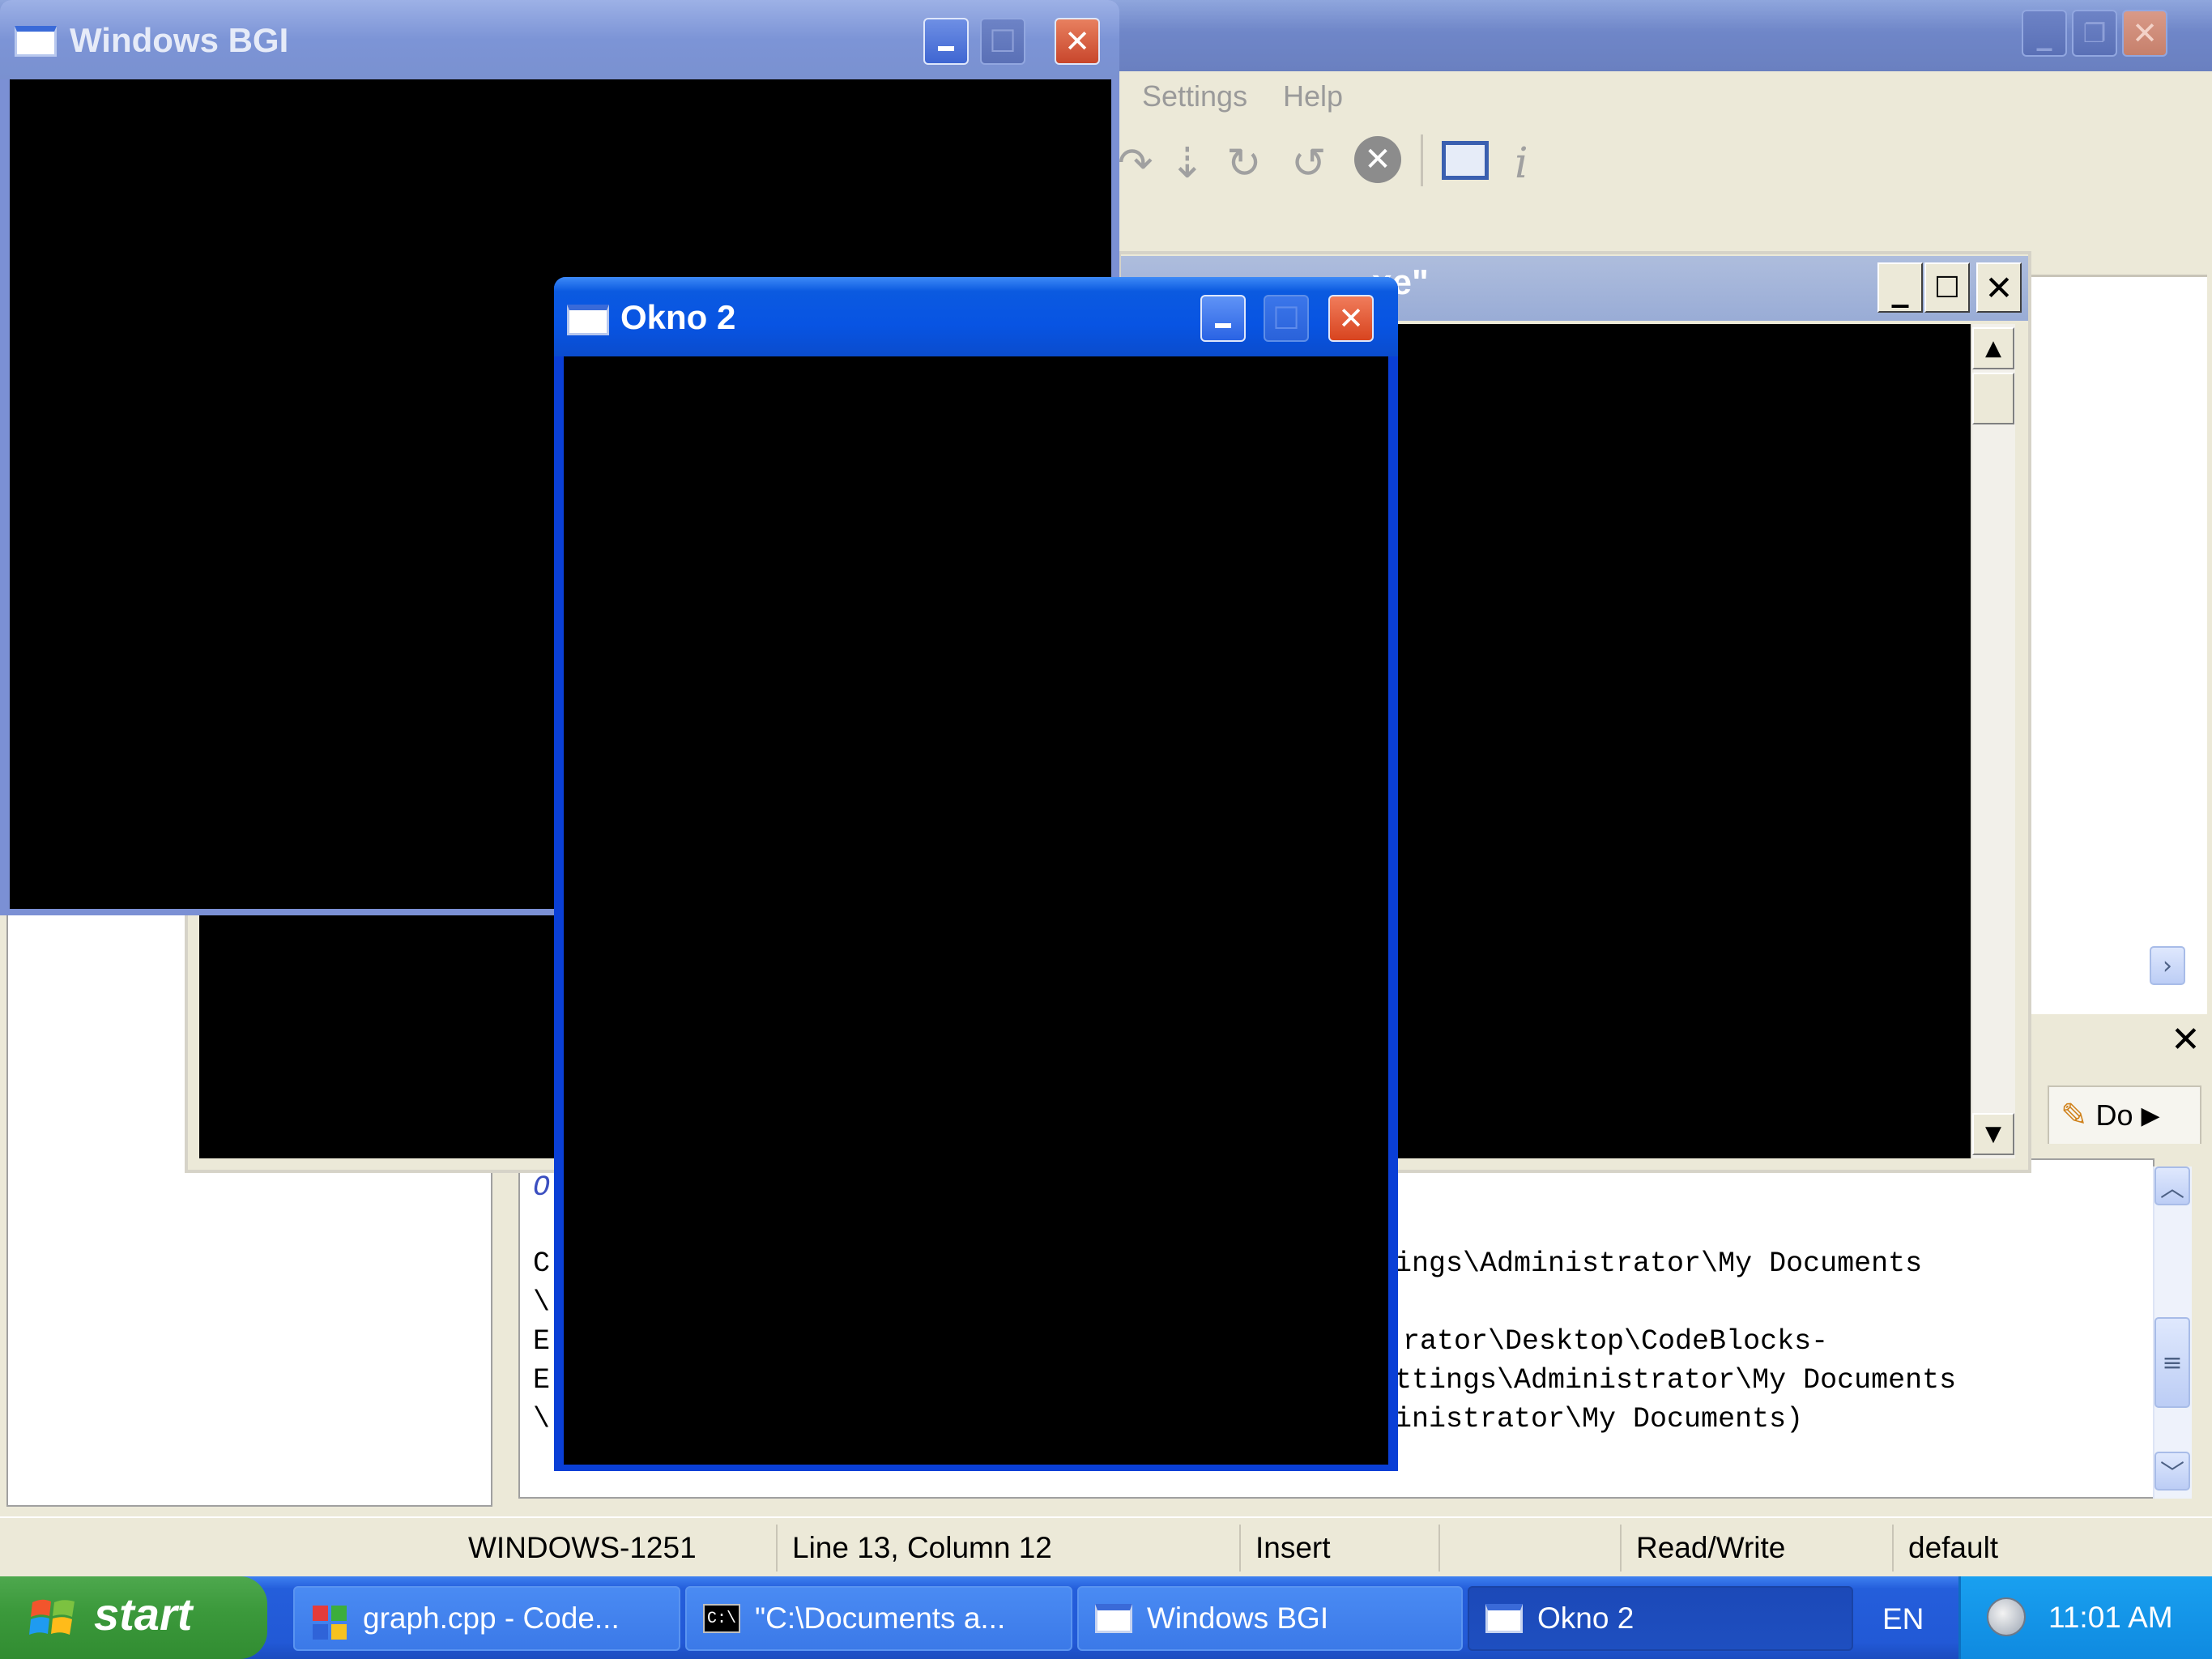 This screenshot has height=1659, width=2212. Describe the element at coordinates (2110, 1618) in the screenshot. I see `clock: 11:01 AM` at that location.